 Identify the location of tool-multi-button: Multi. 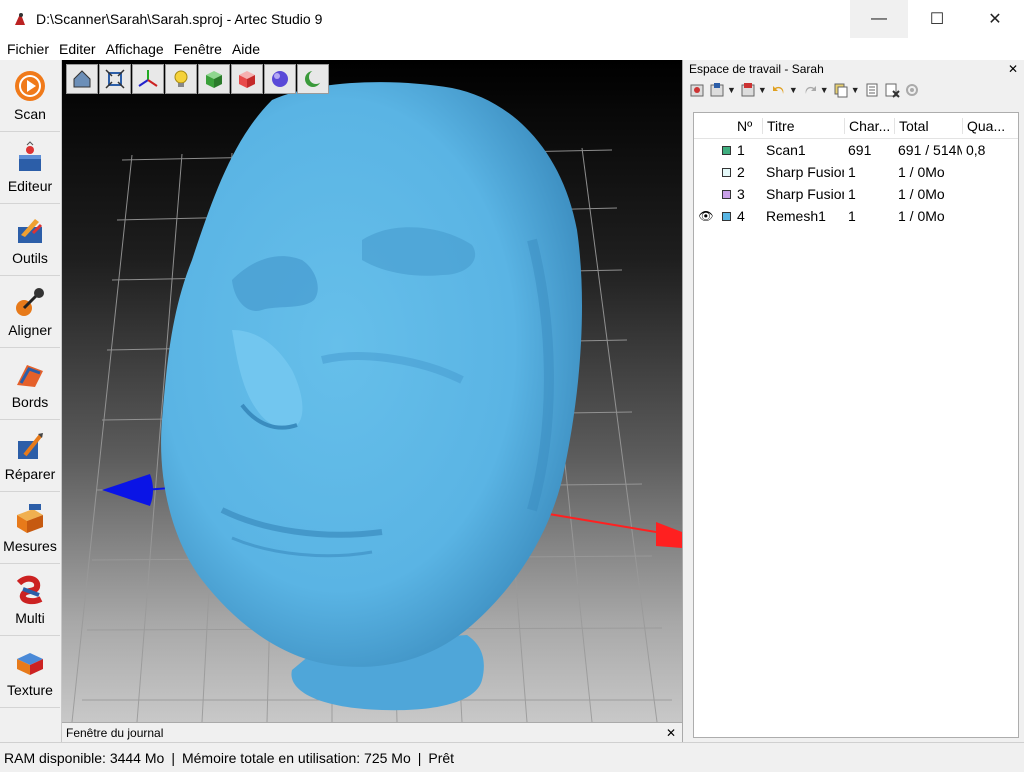
(30, 600).